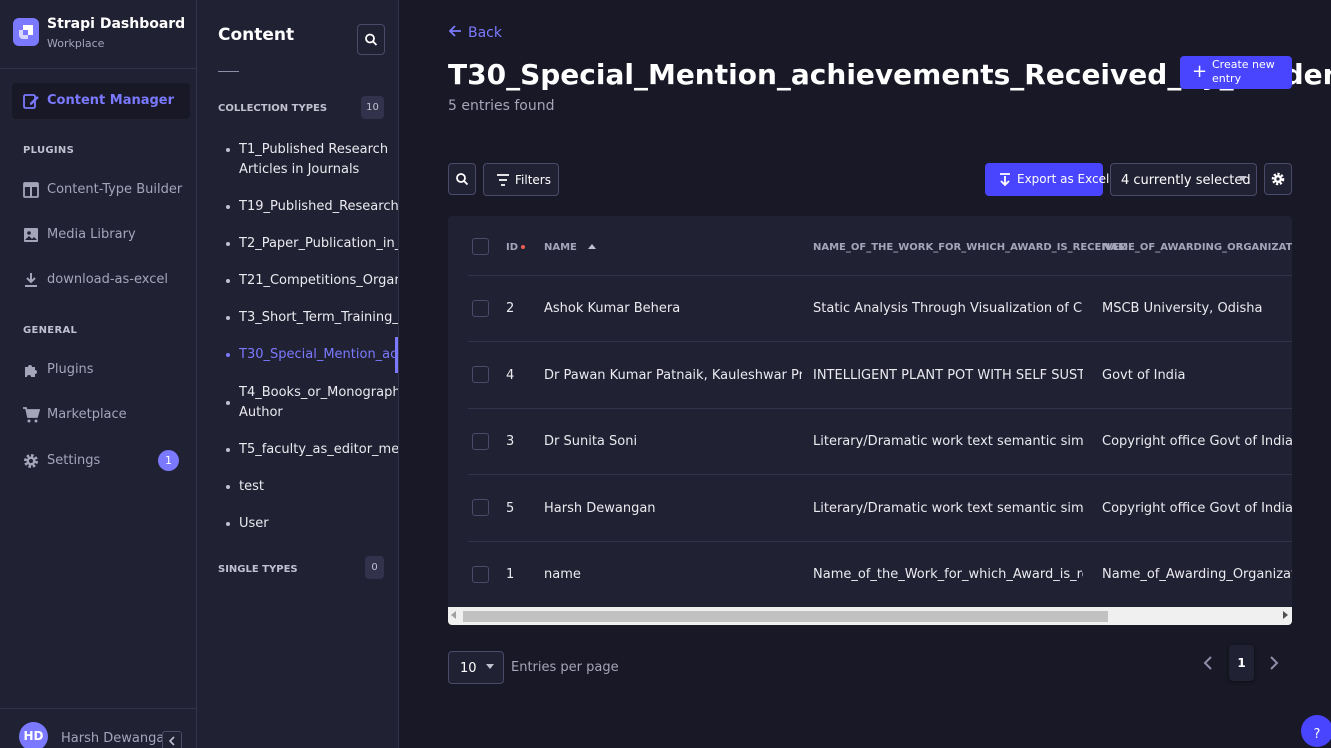  Describe the element at coordinates (453, 615) in the screenshot. I see `scroll-left-arrow-icon` at that location.